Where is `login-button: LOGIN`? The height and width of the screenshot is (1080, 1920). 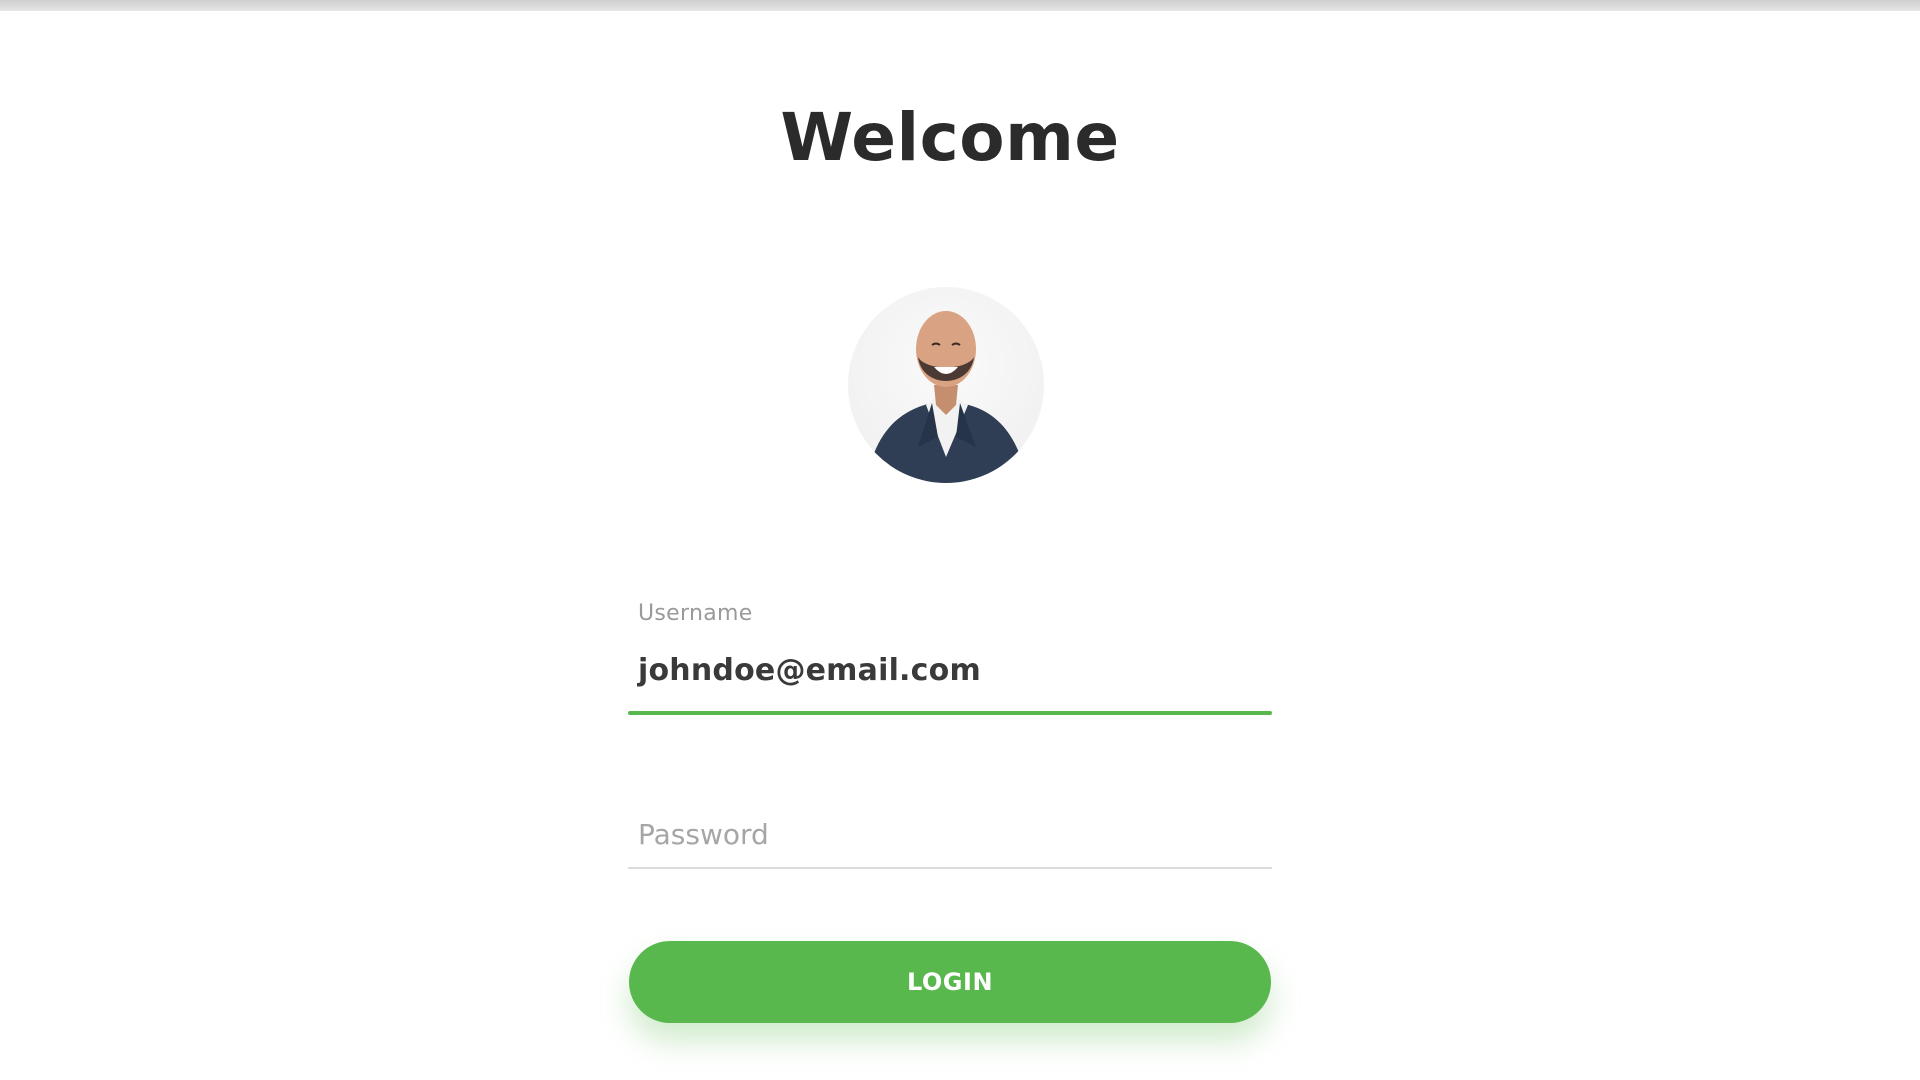 login-button: LOGIN is located at coordinates (950, 982).